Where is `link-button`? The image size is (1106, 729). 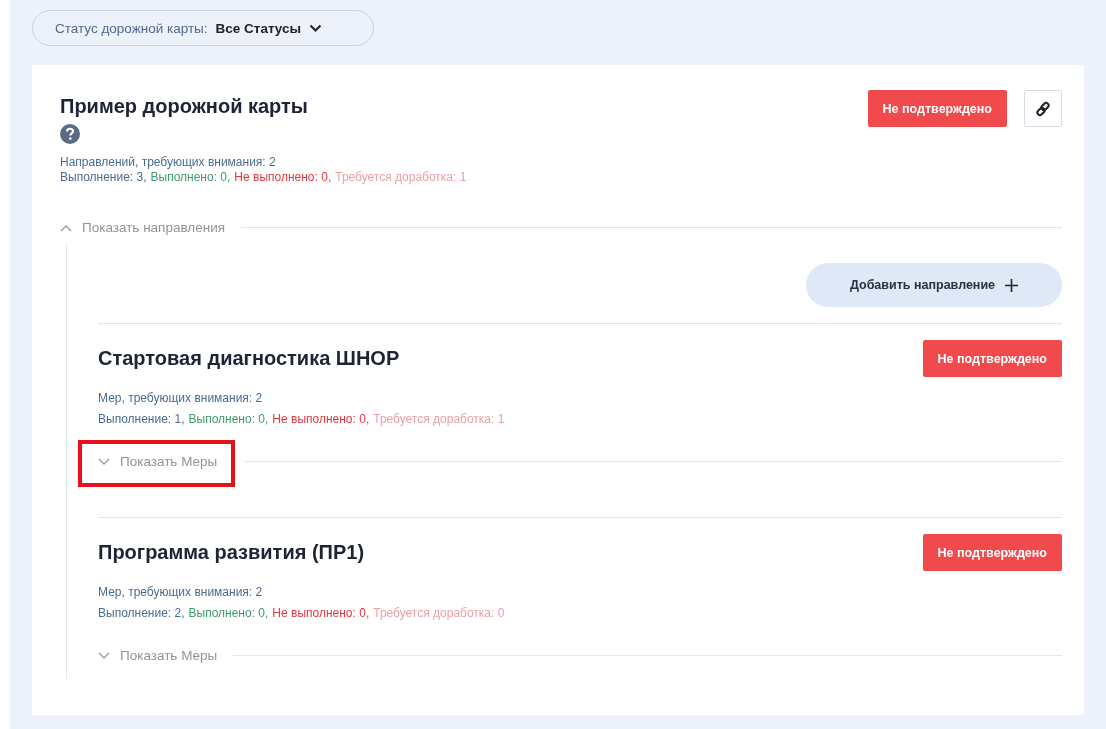 link-button is located at coordinates (1043, 108).